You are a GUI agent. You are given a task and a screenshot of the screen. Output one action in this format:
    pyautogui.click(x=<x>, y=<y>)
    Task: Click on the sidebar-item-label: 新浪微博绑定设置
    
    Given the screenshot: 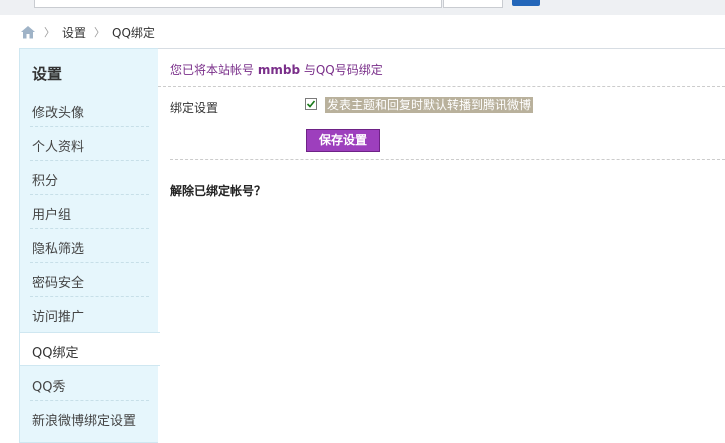 What is the action you would take?
    pyautogui.click(x=84, y=421)
    